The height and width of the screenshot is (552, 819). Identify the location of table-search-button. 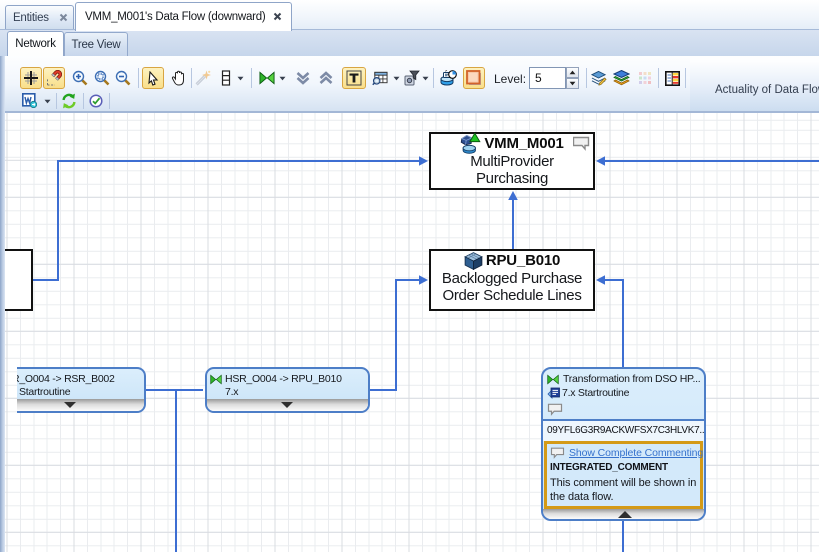
(380, 78).